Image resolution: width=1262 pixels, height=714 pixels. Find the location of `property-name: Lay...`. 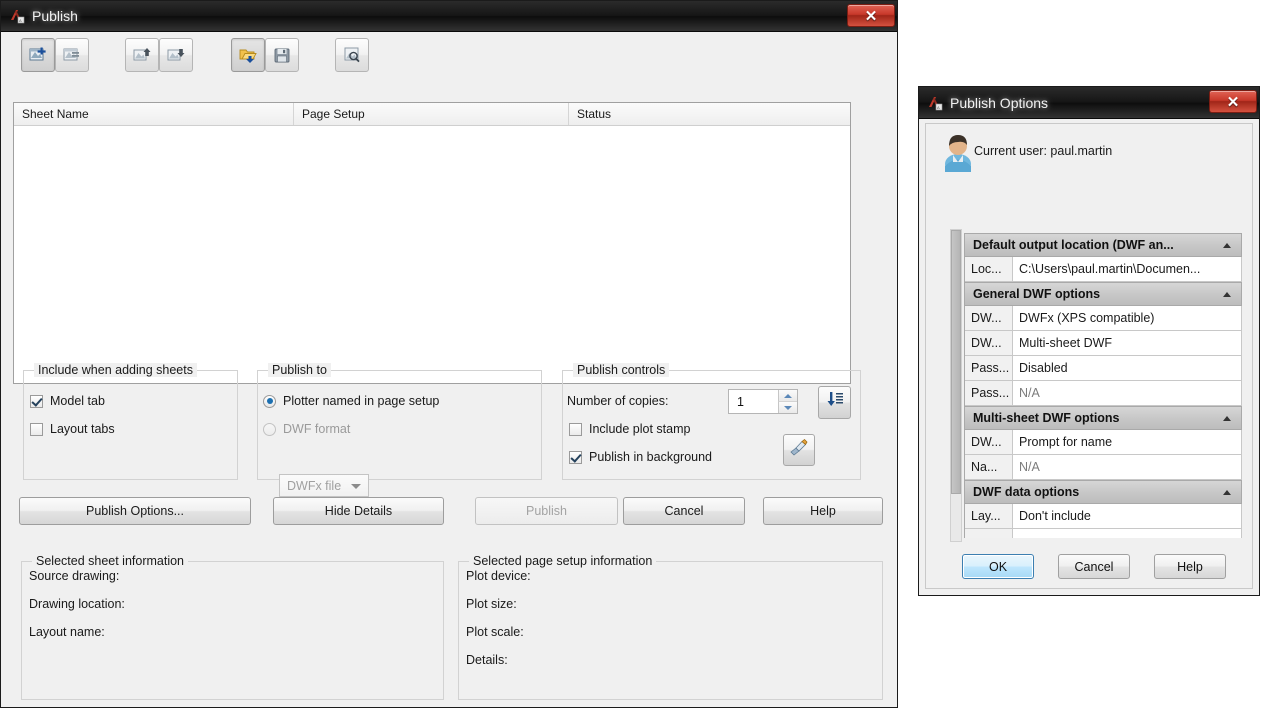

property-name: Lay... is located at coordinates (989, 516).